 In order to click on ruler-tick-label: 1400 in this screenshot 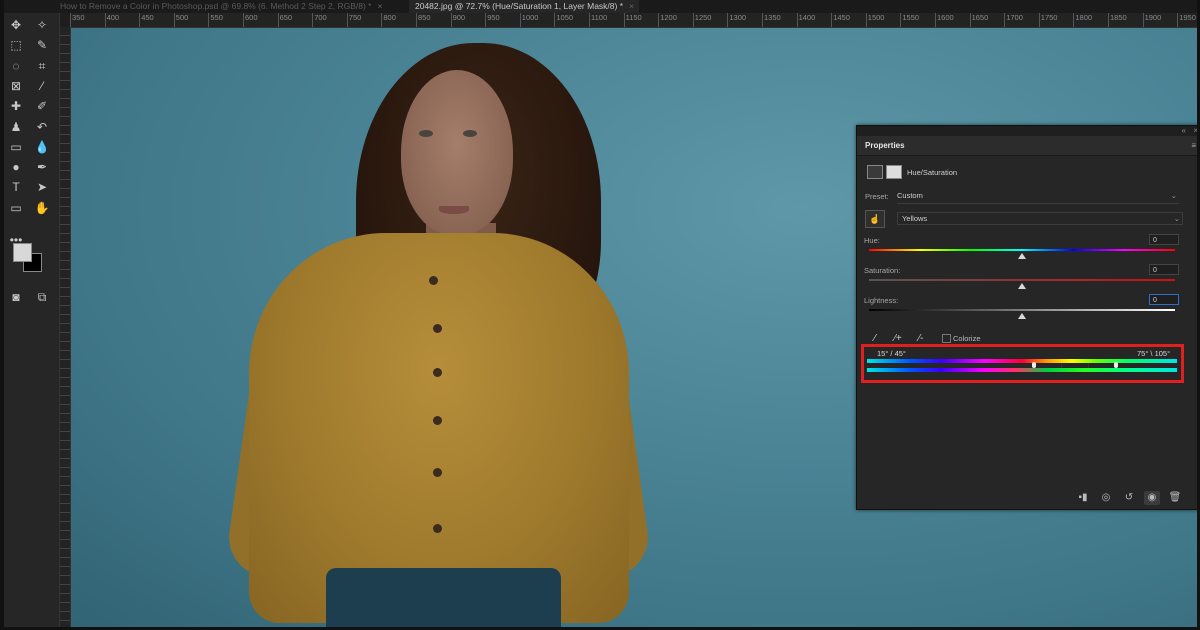, I will do `click(806, 20)`.